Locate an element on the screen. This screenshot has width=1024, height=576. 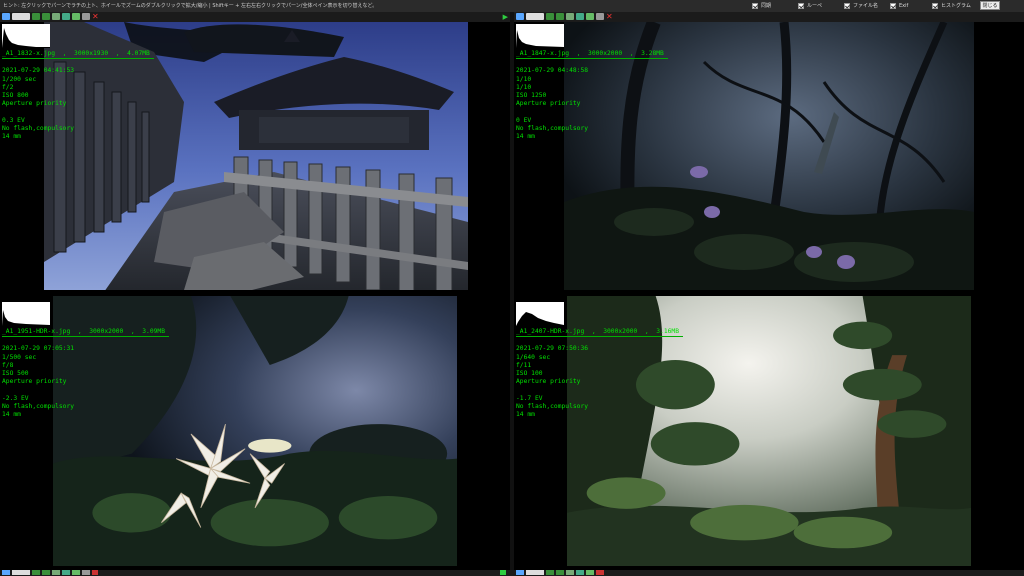
checkbox-label: ファイル名 is located at coordinates (866, 6).